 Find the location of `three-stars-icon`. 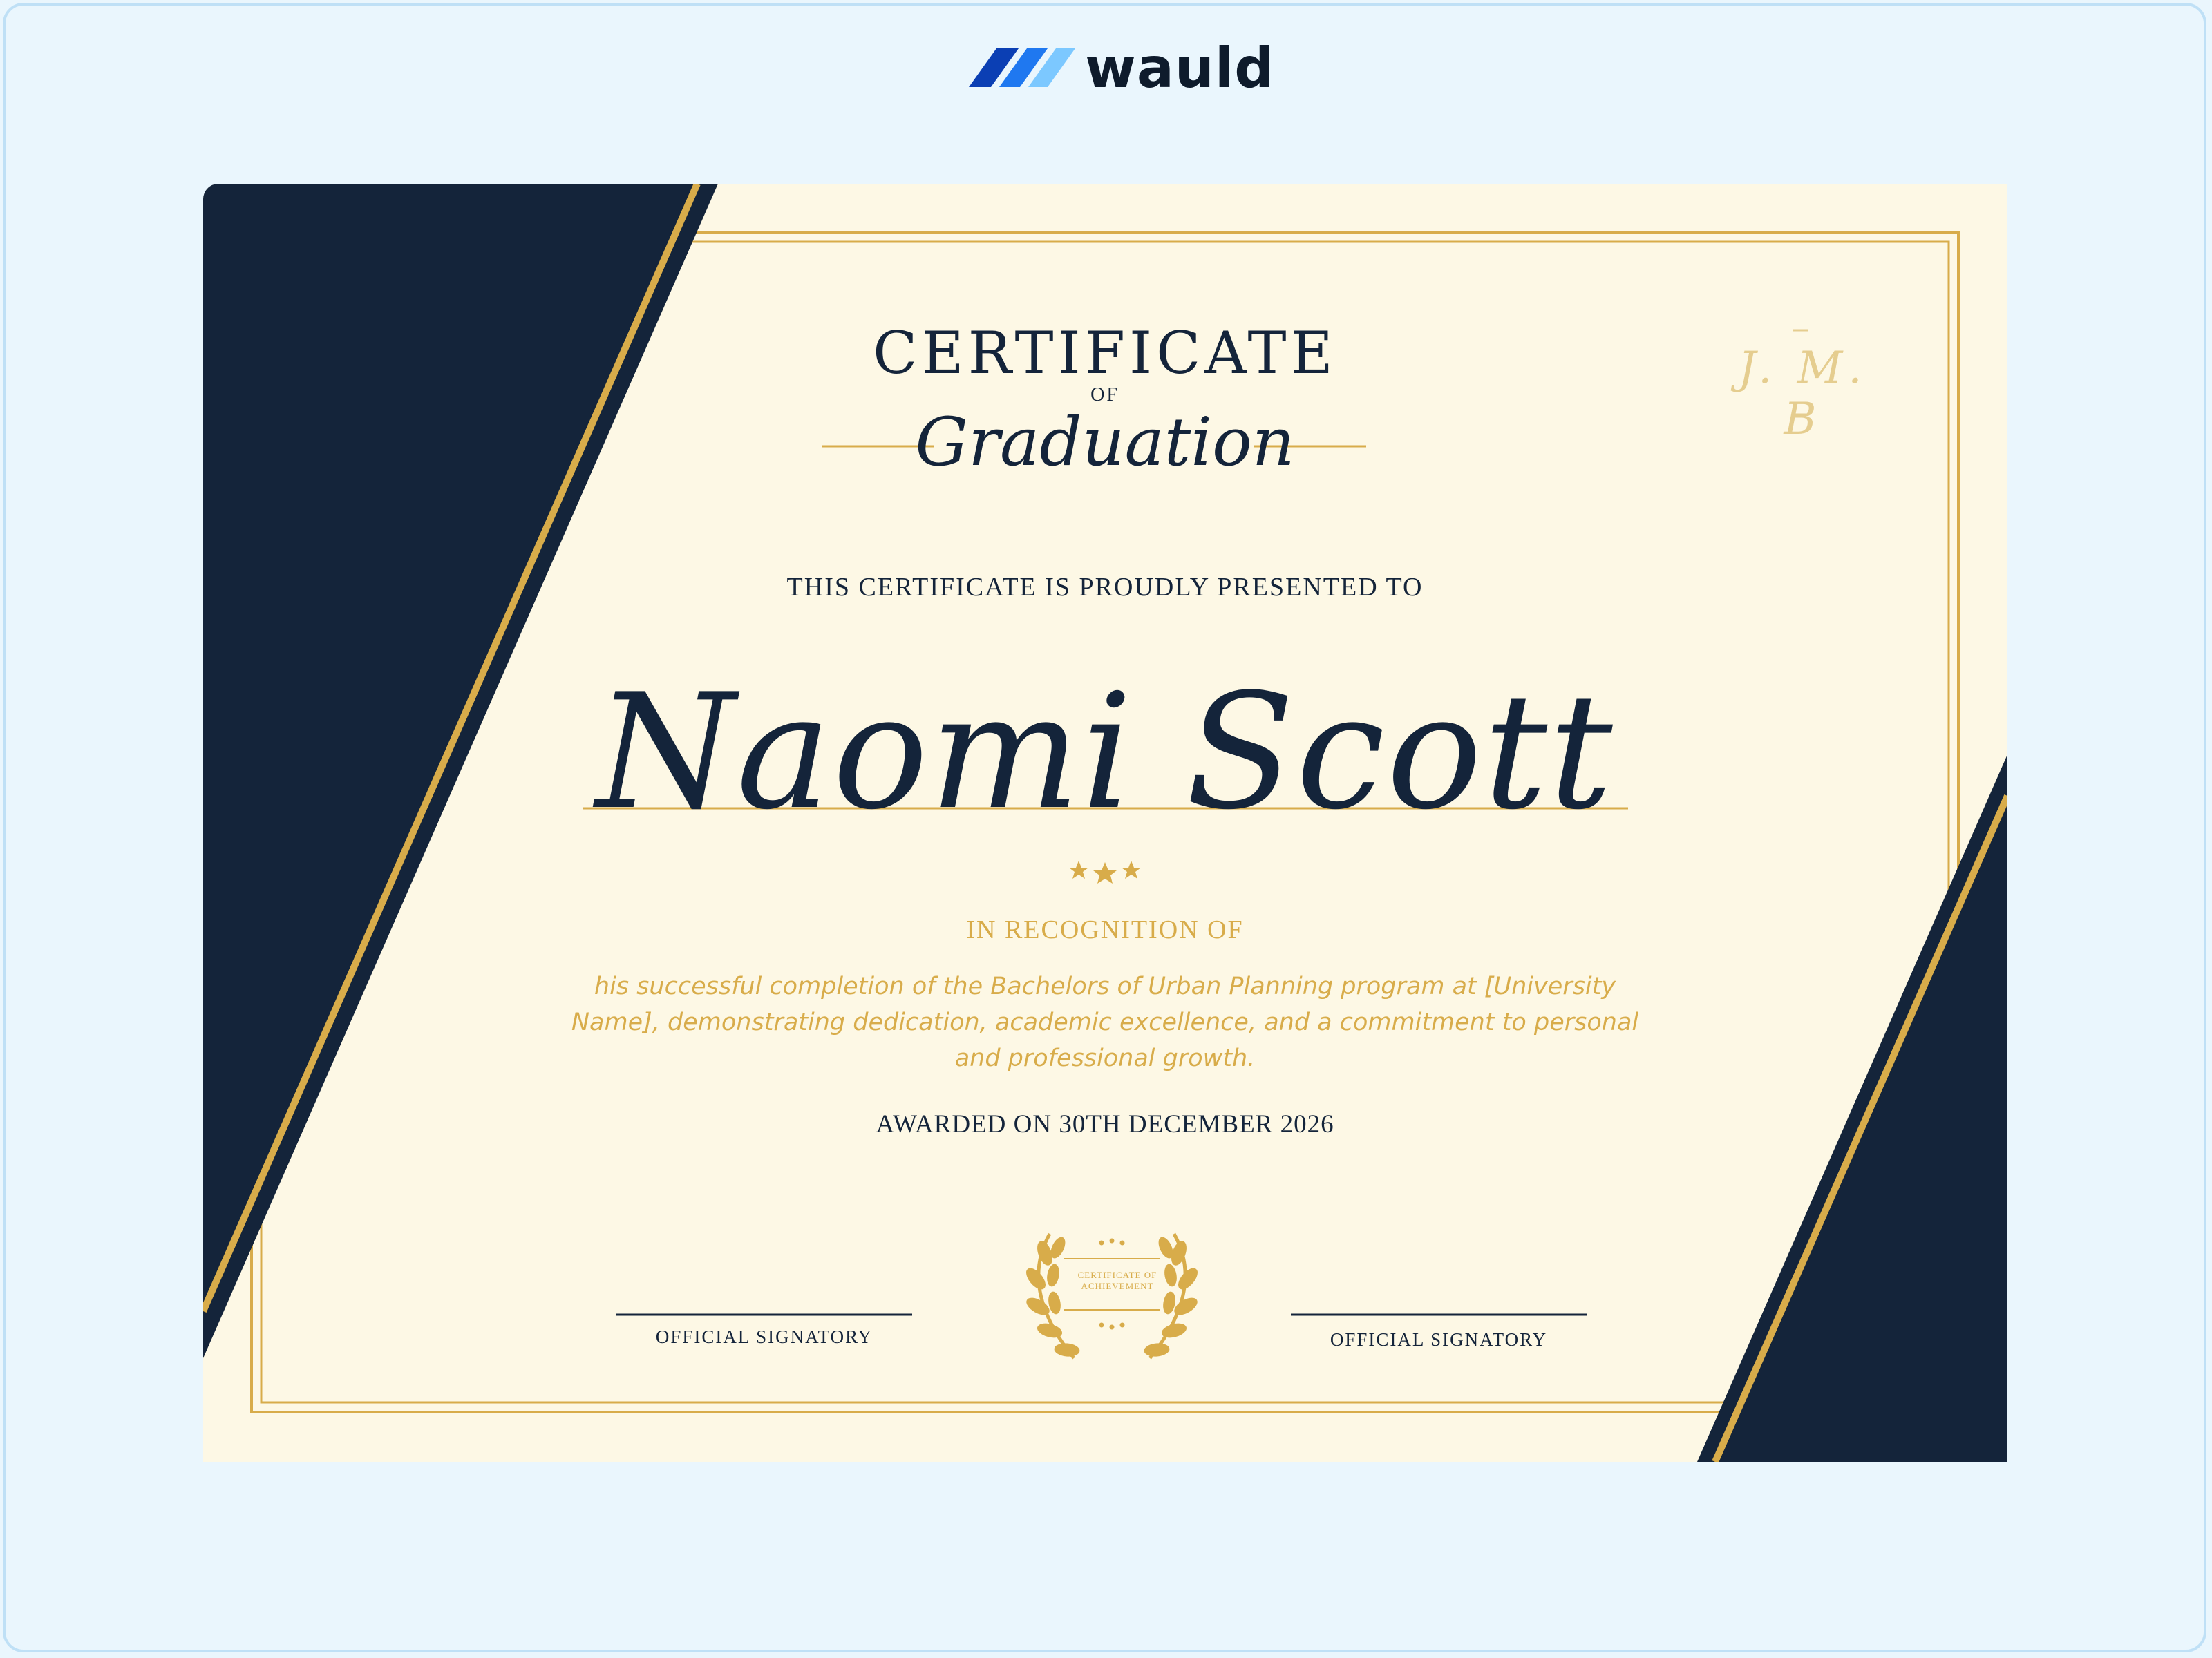

three-stars-icon is located at coordinates (1105, 873).